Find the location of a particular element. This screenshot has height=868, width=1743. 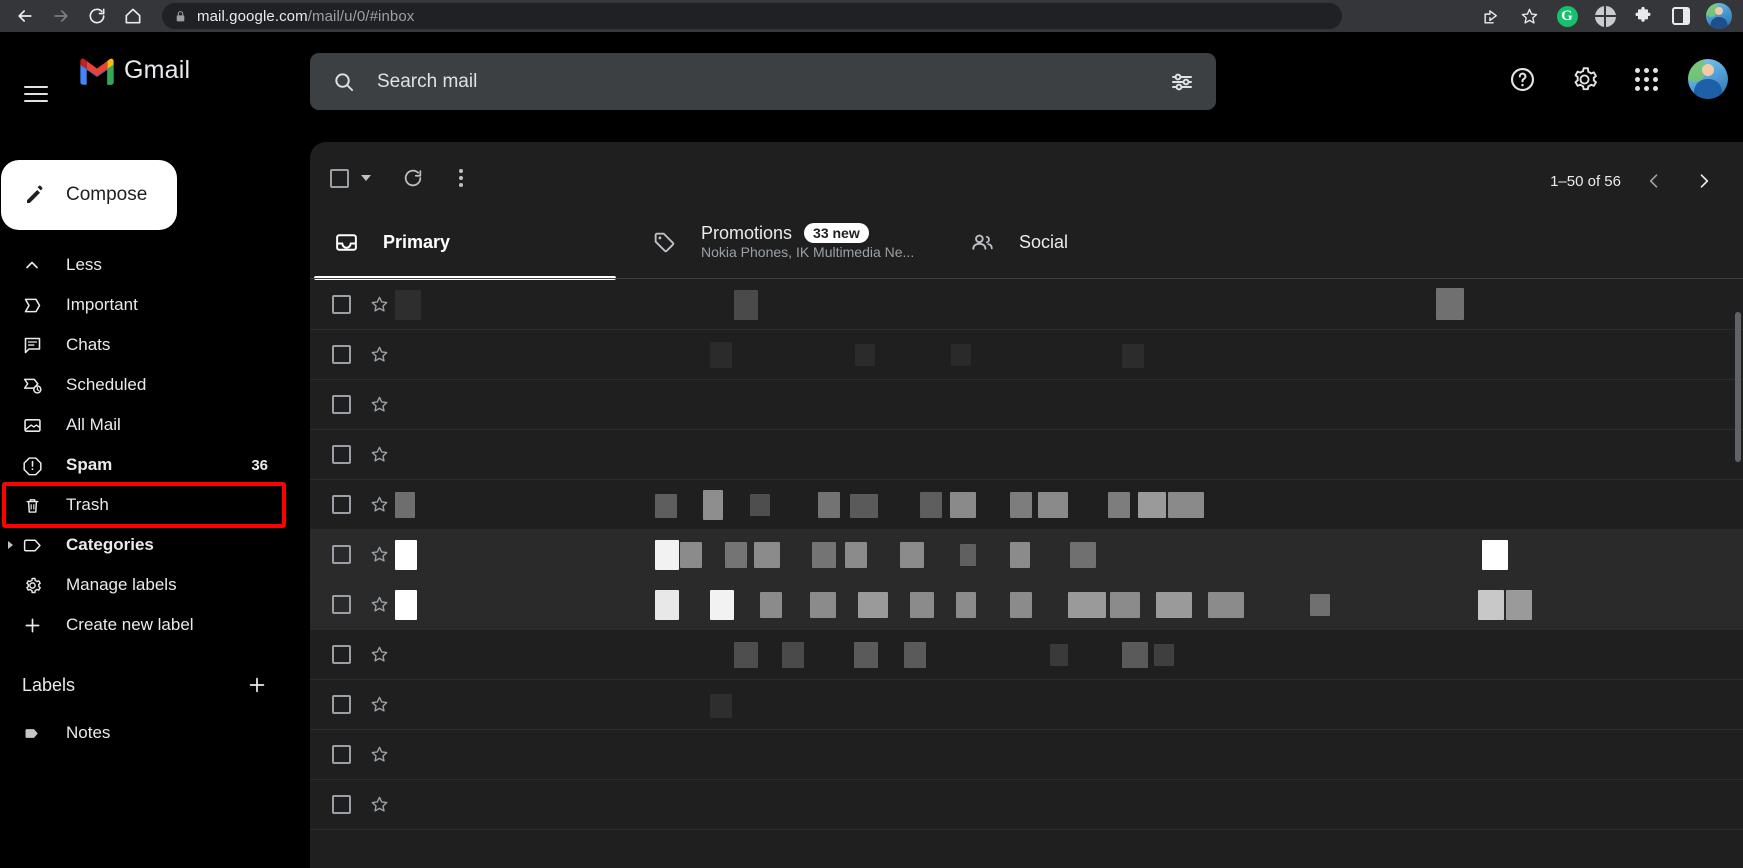

toolbar-right-controls: 1–50 of 56 is located at coordinates (1635, 181).